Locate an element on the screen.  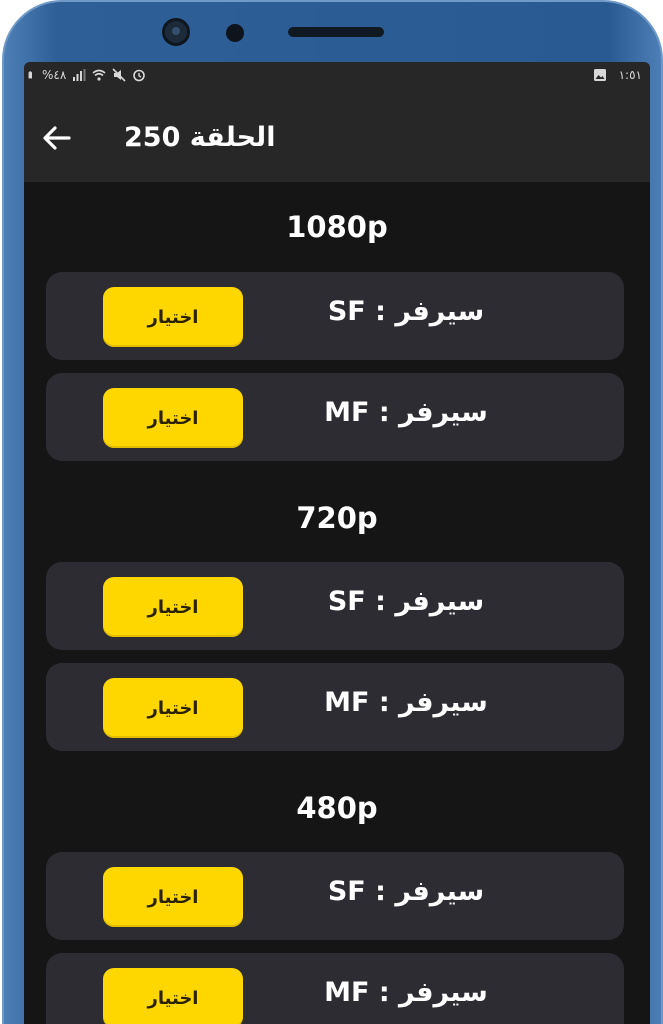
battery-icon is located at coordinates (30, 75).